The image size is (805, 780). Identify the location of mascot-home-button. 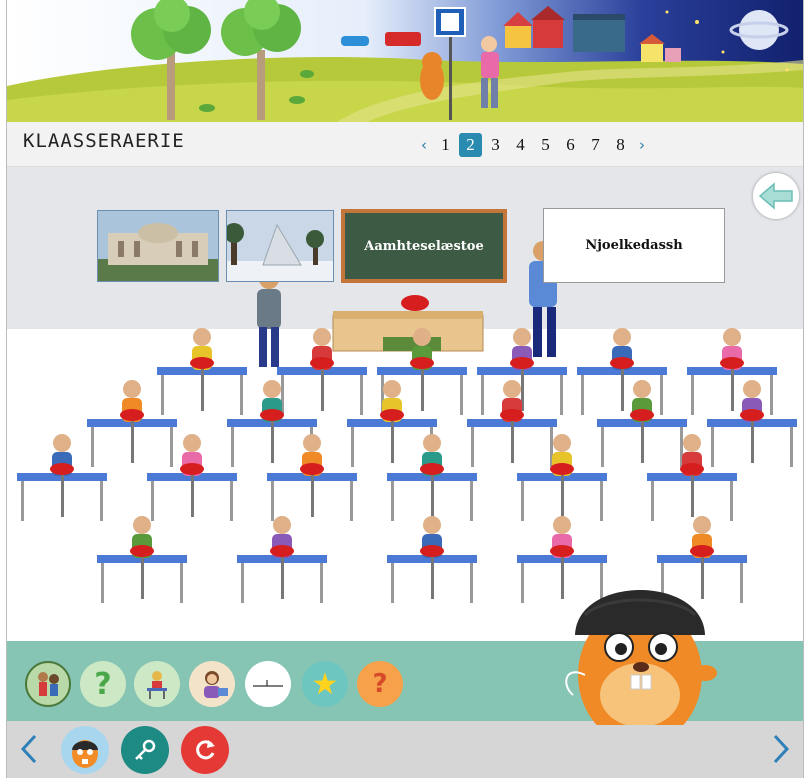
(85, 750).